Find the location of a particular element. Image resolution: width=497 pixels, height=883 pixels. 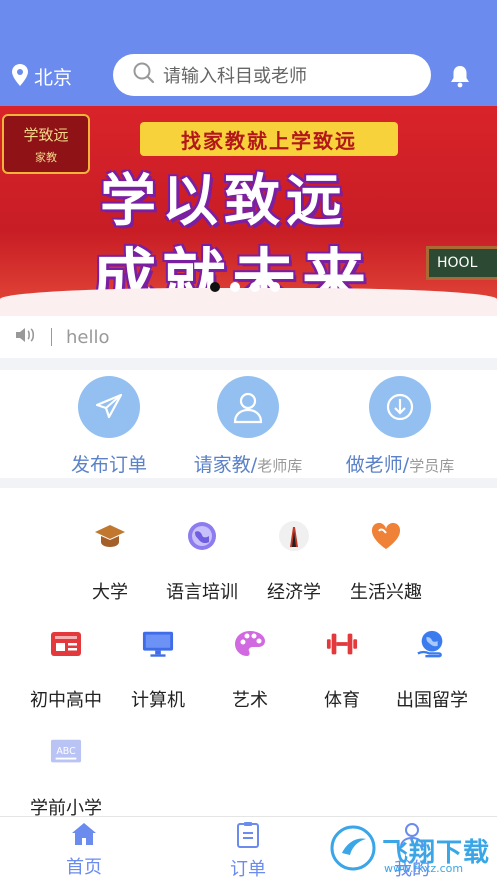

graduation-cap-icon is located at coordinates (110, 536).